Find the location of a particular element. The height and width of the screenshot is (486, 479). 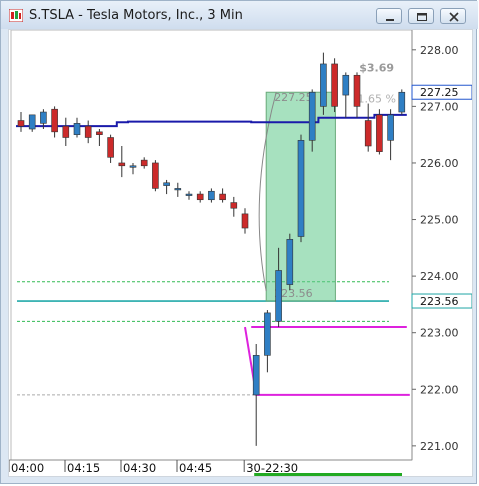

y-tick-label: 222.00 is located at coordinates (439, 389).